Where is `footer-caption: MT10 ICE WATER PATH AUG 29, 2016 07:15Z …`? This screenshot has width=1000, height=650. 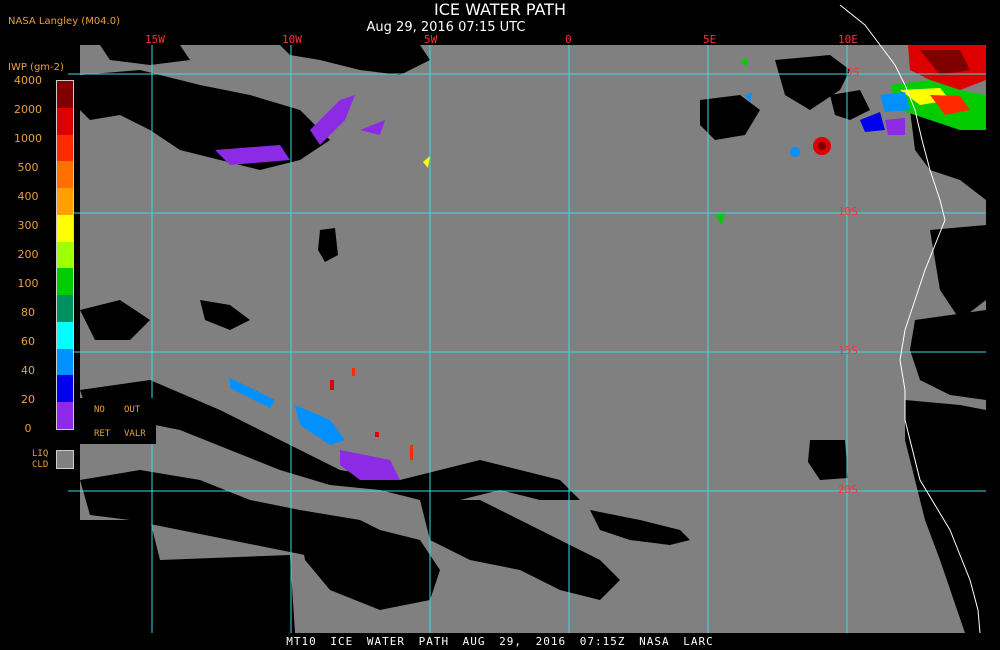 footer-caption: MT10 ICE WATER PATH AUG 29, 2016 07:15Z … is located at coordinates (500, 642).